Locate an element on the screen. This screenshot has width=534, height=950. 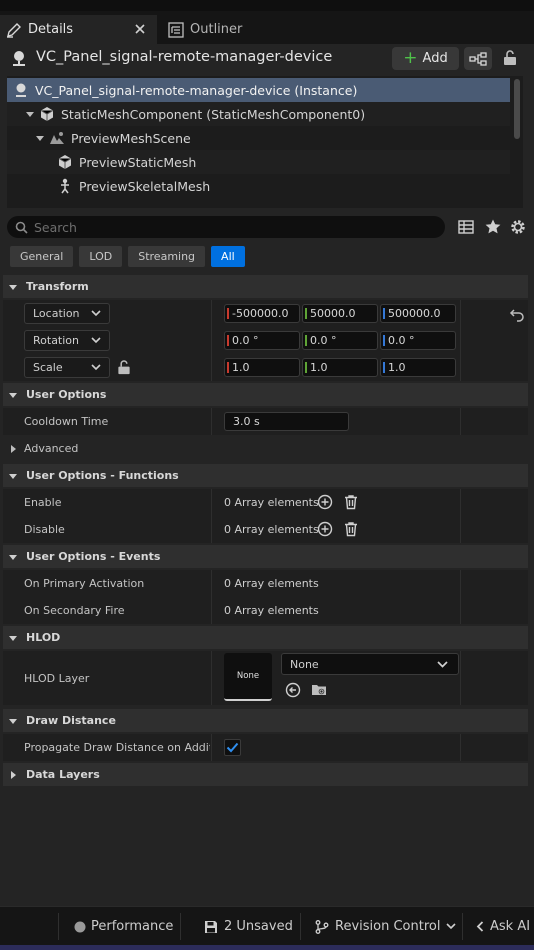
category-user-options-functions: User Options - Functions is located at coordinates (265, 475).